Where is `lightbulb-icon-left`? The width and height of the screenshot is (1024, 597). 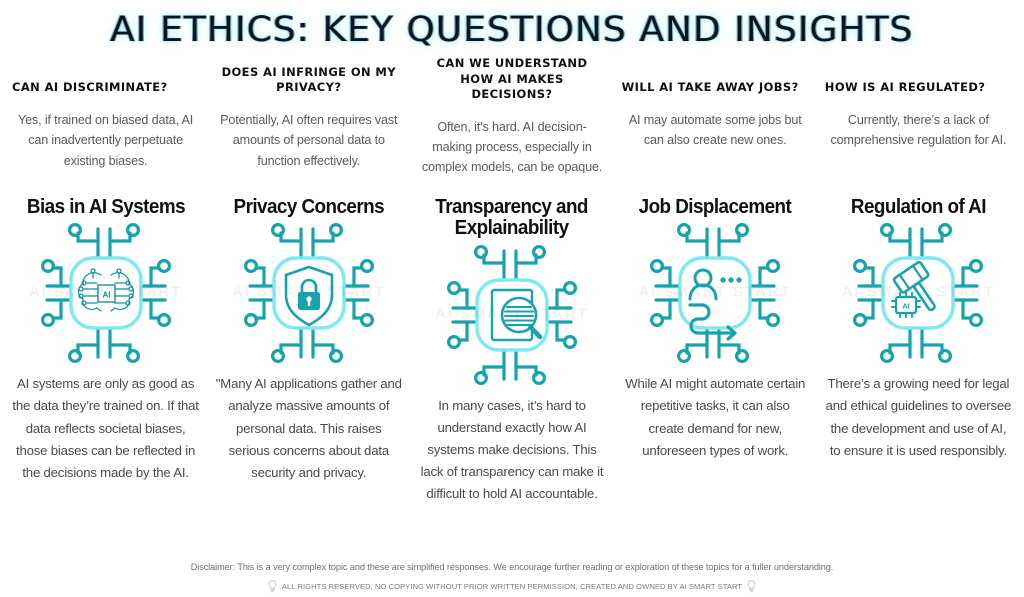 lightbulb-icon-left is located at coordinates (272, 586).